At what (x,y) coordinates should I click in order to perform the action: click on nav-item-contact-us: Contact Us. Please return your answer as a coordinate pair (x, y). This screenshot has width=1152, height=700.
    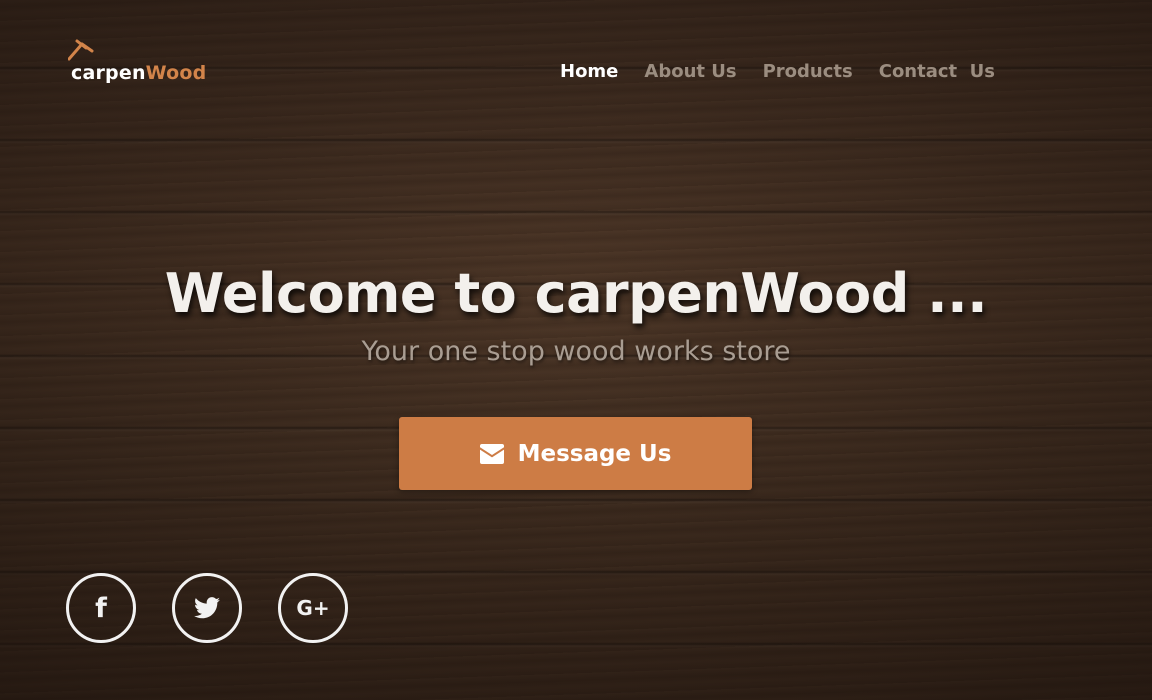
    Looking at the image, I should click on (937, 71).